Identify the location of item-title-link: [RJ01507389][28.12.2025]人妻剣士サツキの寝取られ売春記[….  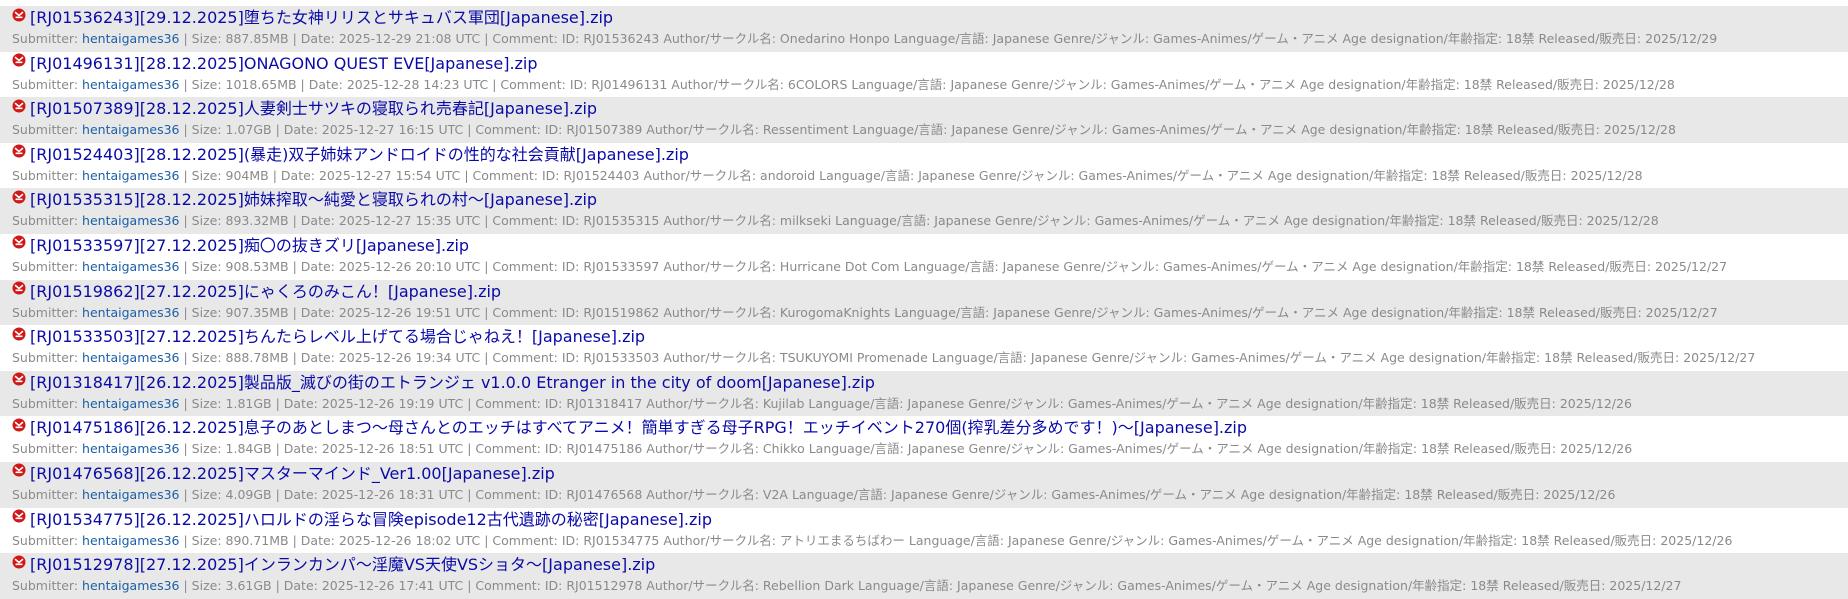
(313, 108).